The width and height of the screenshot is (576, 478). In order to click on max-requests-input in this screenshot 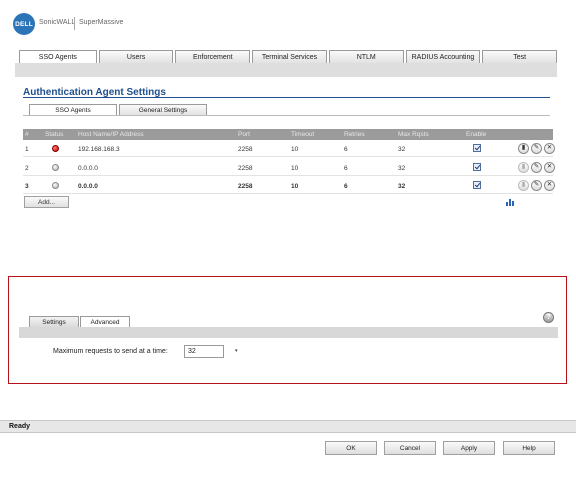, I will do `click(204, 351)`.